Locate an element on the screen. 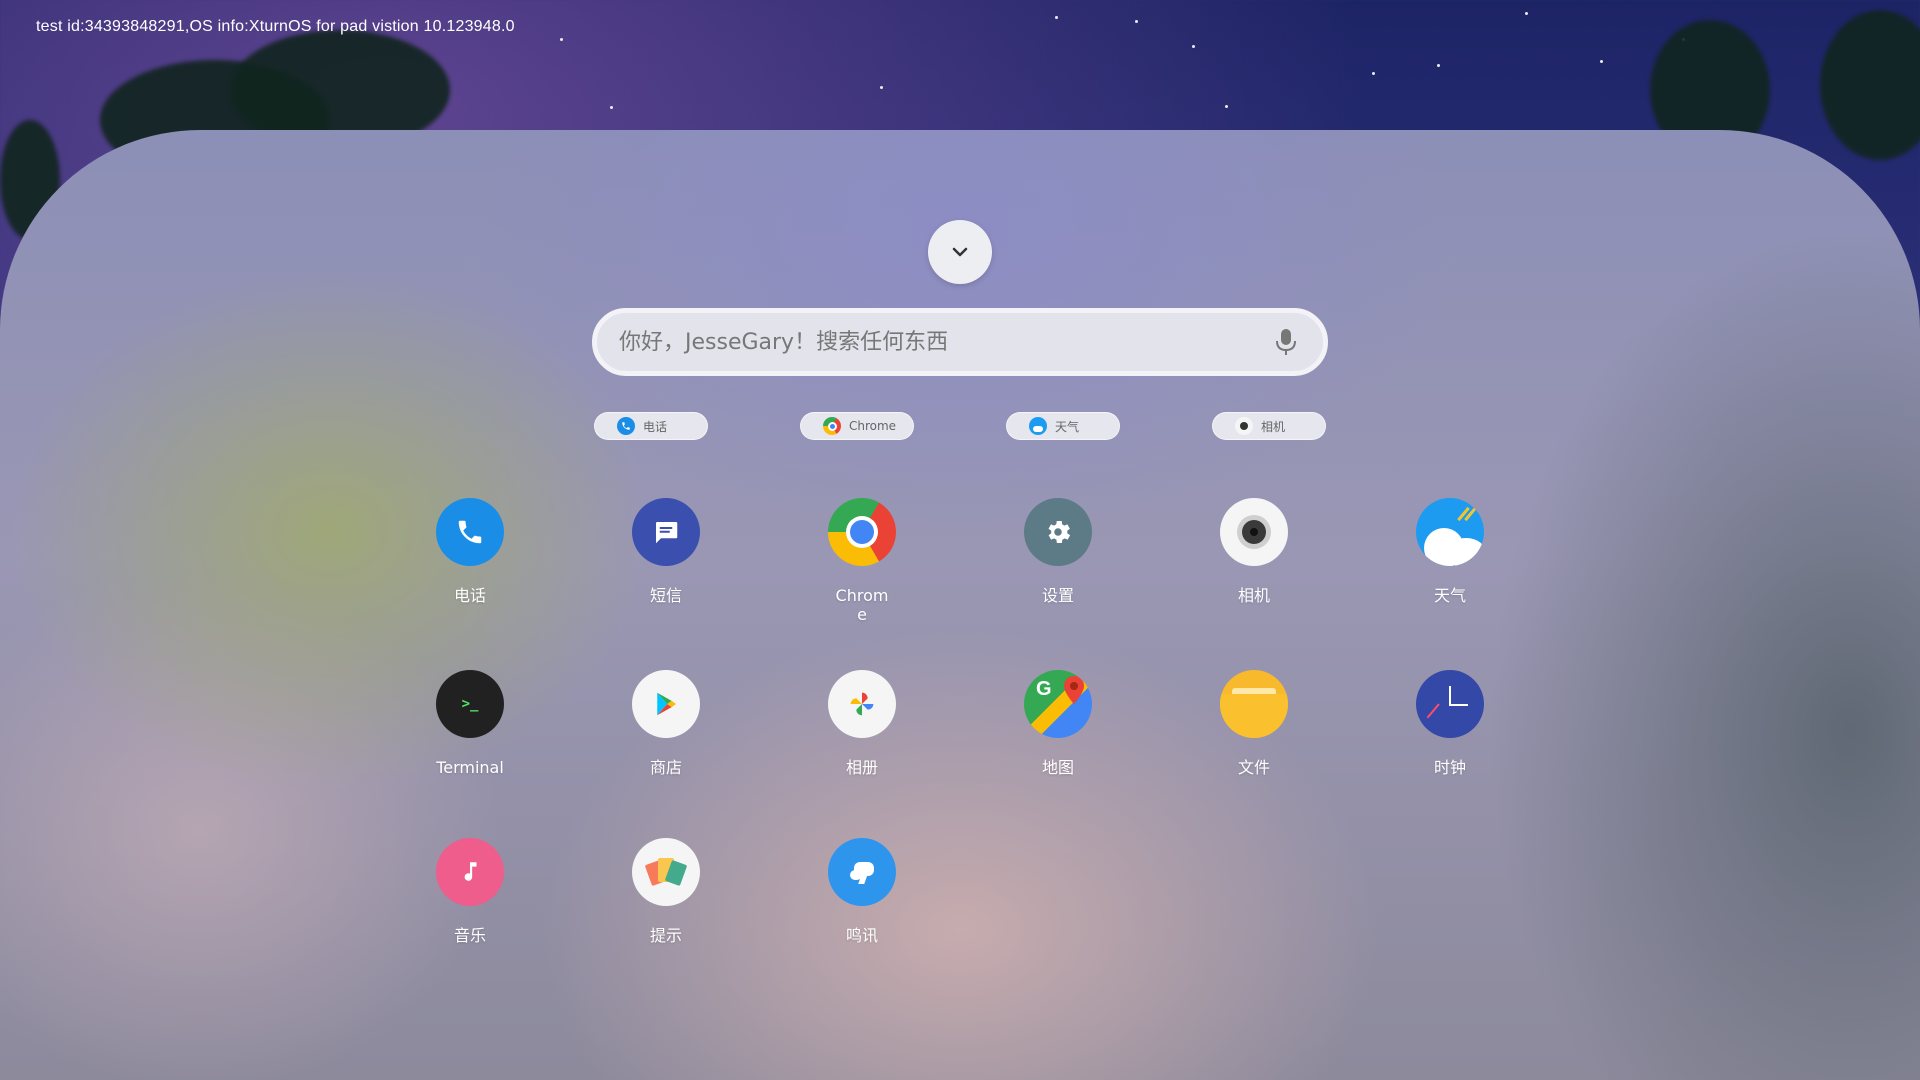  app-label: 天气 is located at coordinates (1449, 595).